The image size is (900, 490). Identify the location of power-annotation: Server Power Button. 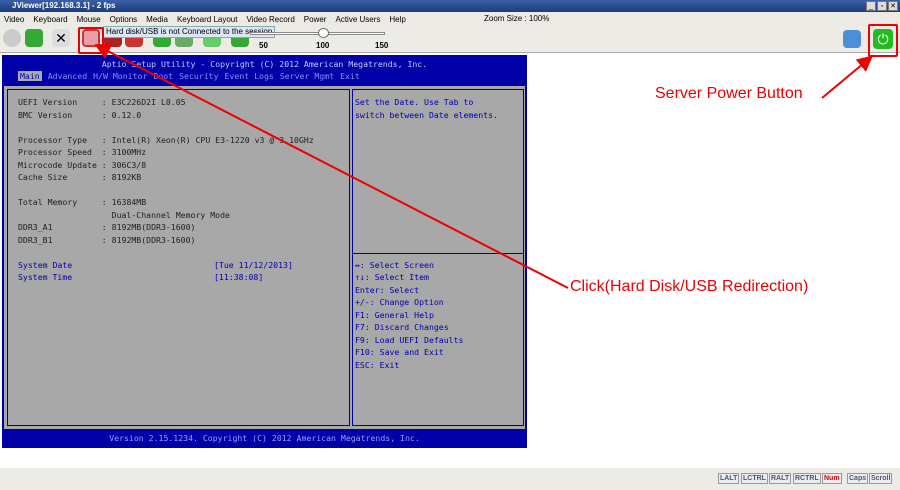
(729, 94).